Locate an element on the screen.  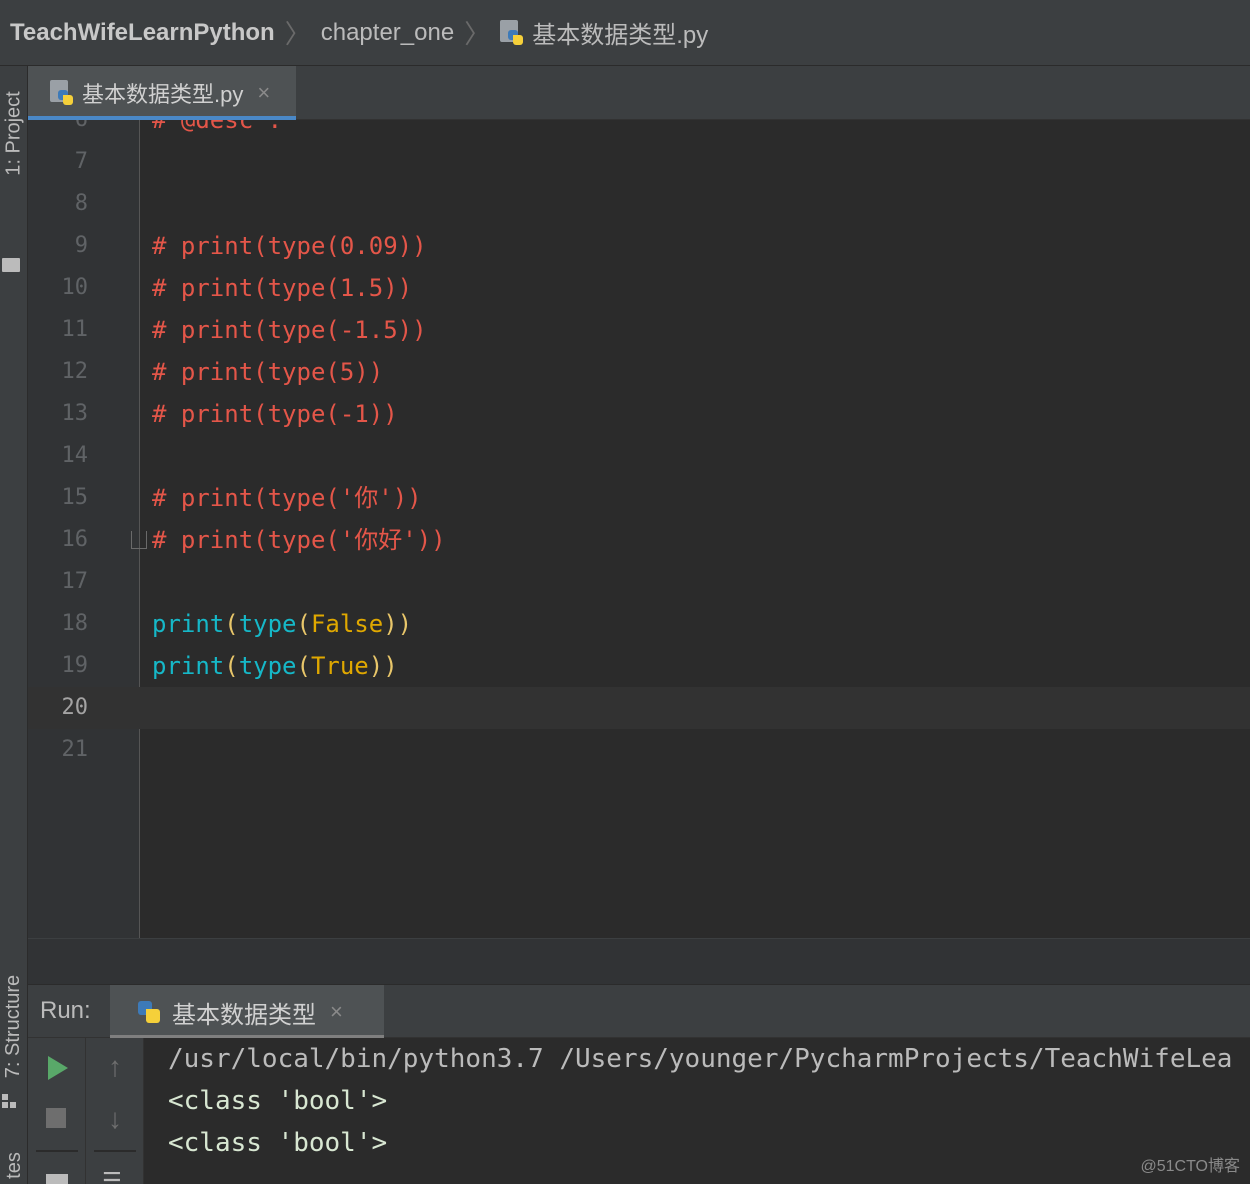
structure-icon is located at coordinates (10, 1102).